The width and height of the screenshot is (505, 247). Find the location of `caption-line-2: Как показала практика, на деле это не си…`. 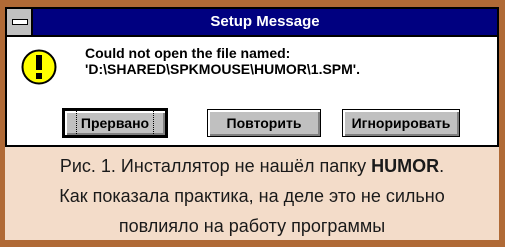

caption-line-2: Как показала практика, на деле это не си… is located at coordinates (252, 196).